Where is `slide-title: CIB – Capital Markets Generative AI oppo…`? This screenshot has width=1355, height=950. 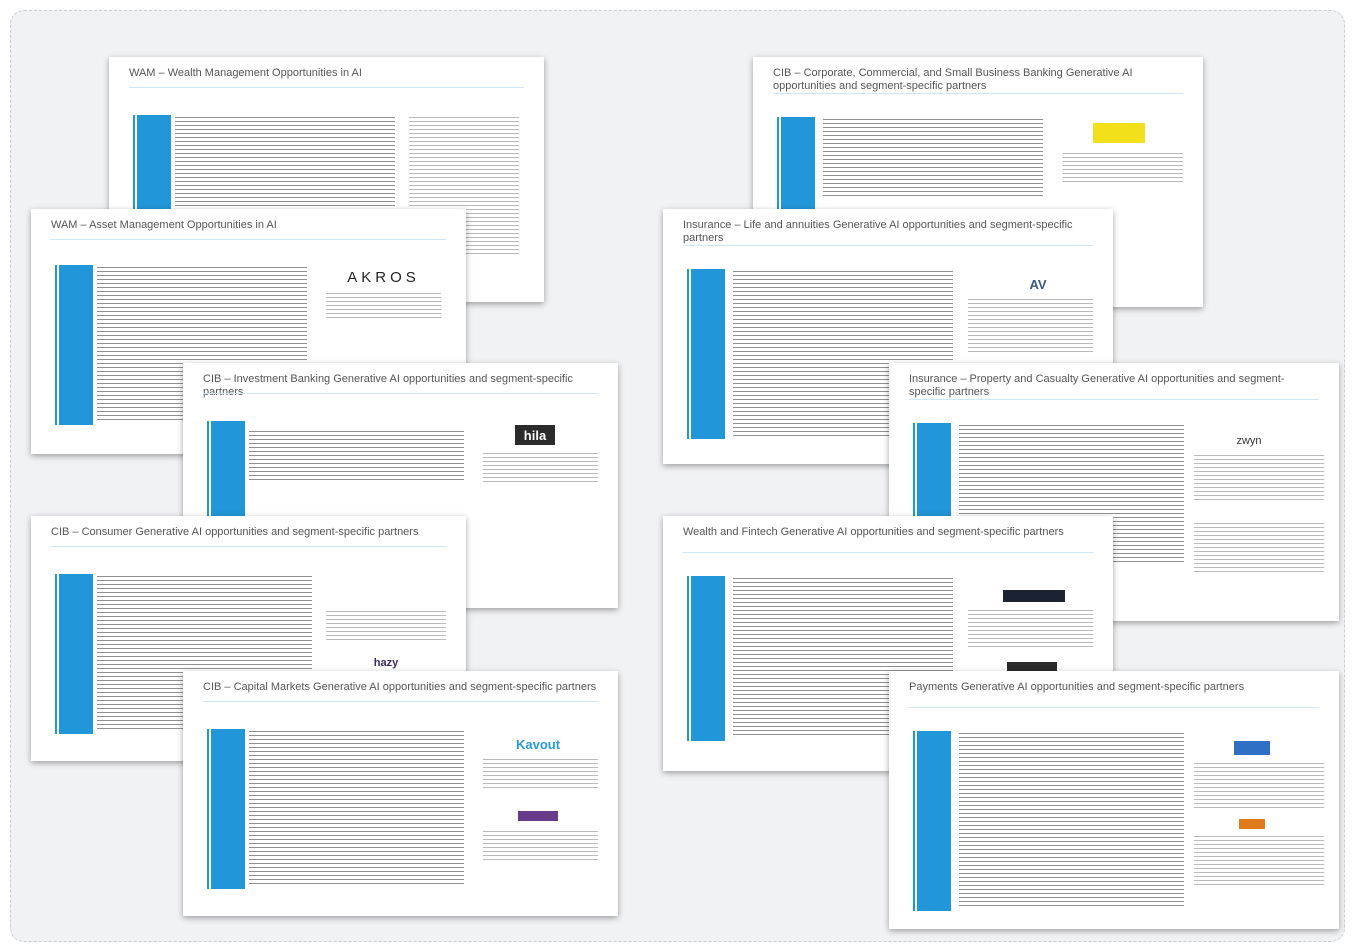
slide-title: CIB – Capital Markets Generative AI oppo… is located at coordinates (400, 687).